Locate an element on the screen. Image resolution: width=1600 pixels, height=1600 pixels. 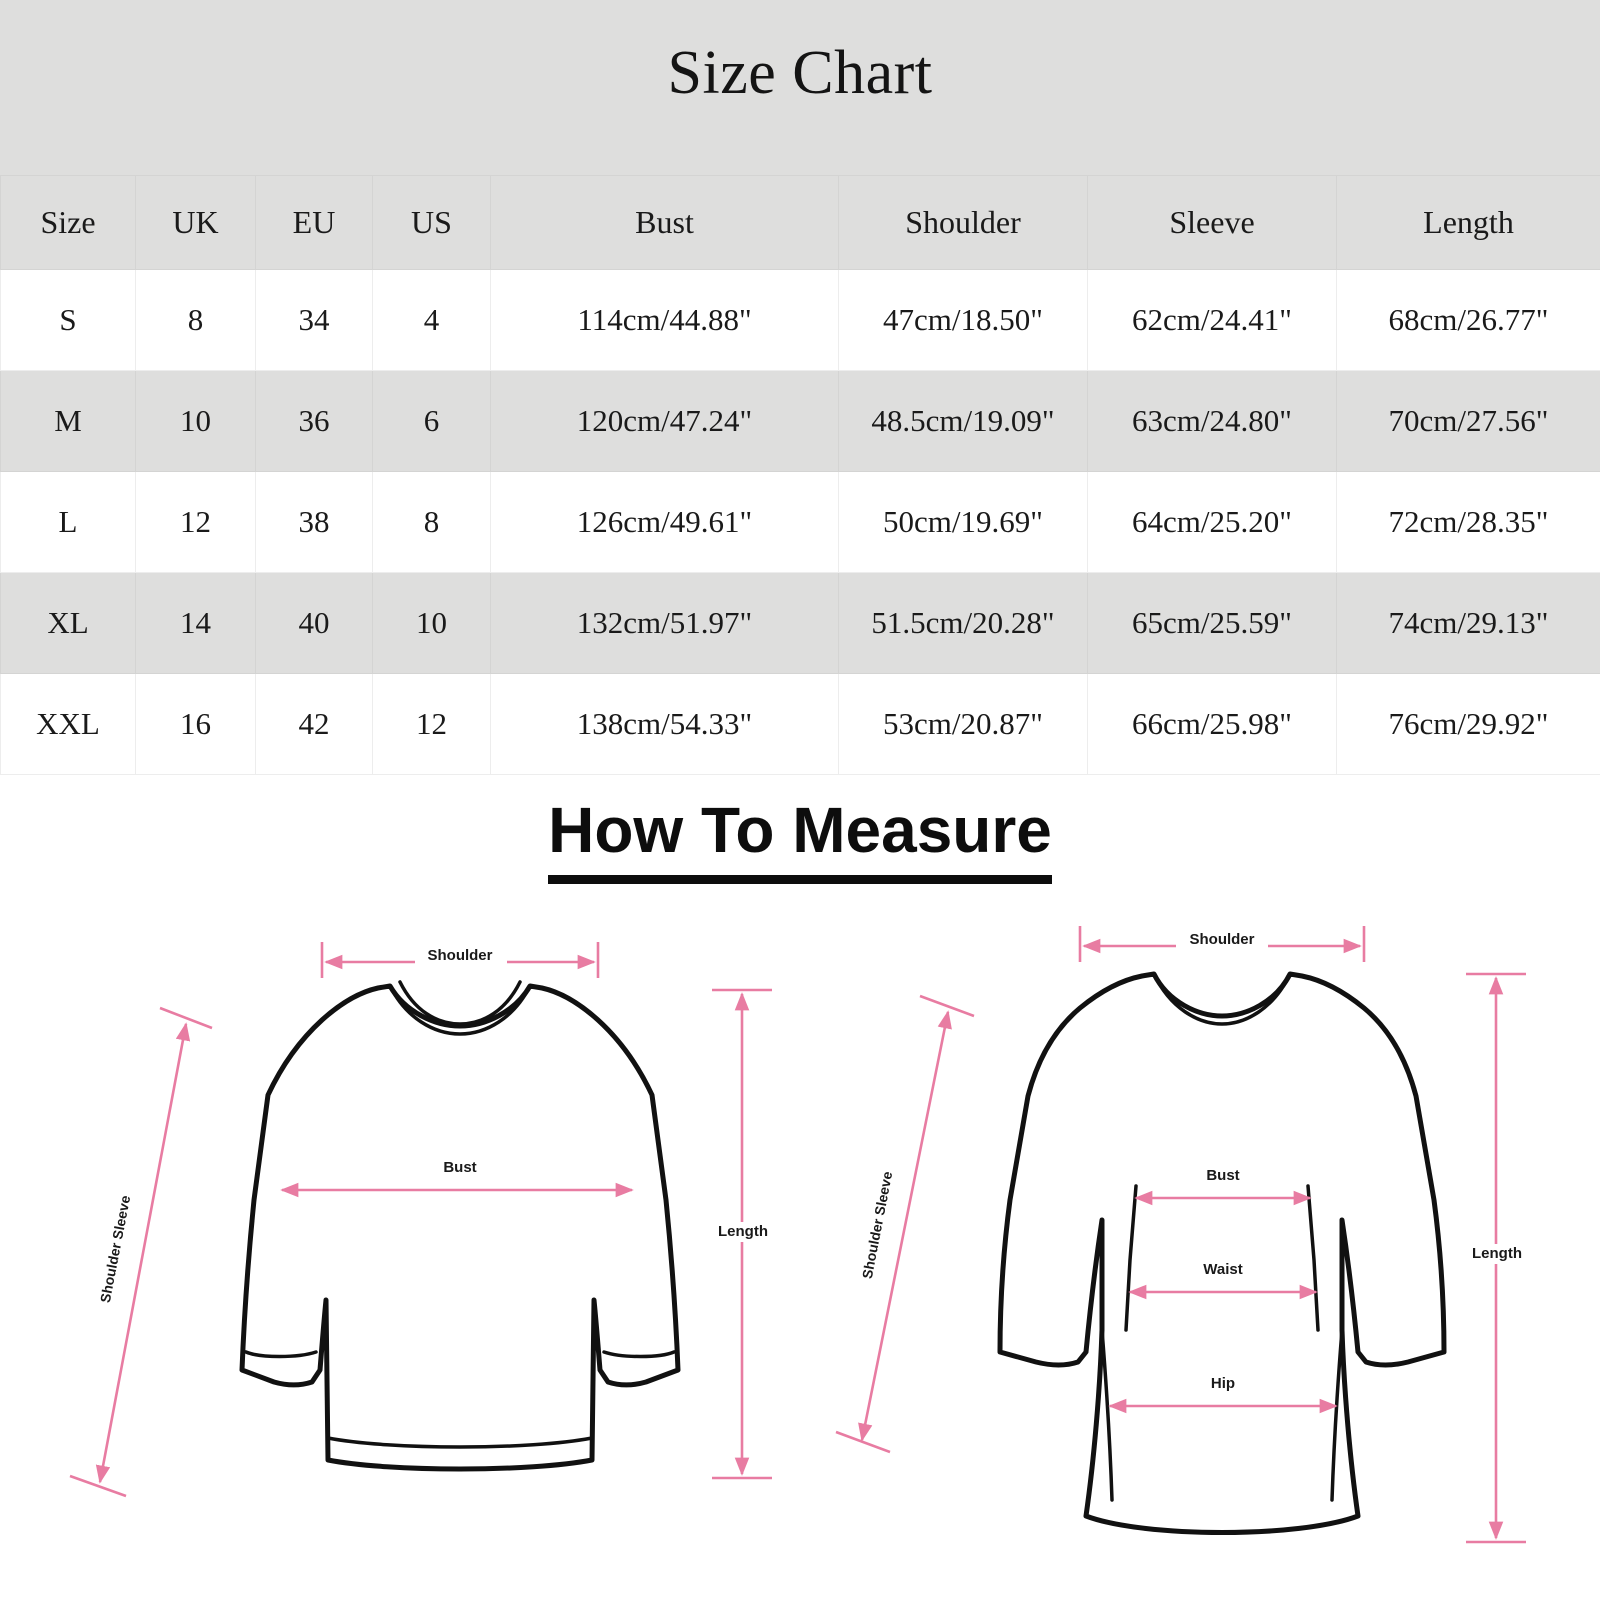
cell-eu: 36 is located at coordinates (314, 421).